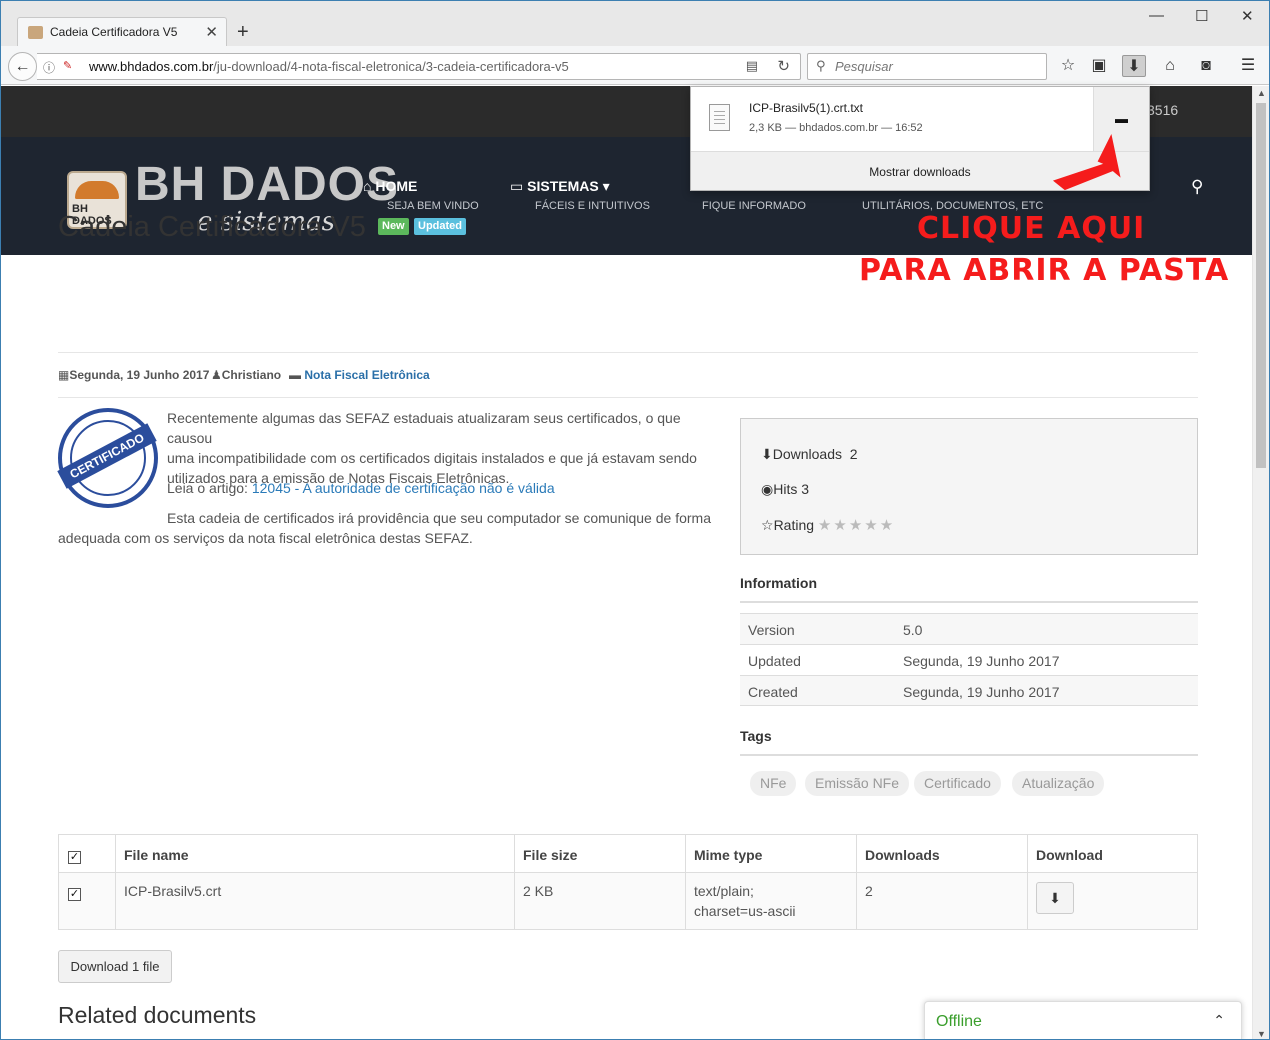  What do you see at coordinates (1261, 1034) in the screenshot?
I see `scroll-down-icon: ▼` at bounding box center [1261, 1034].